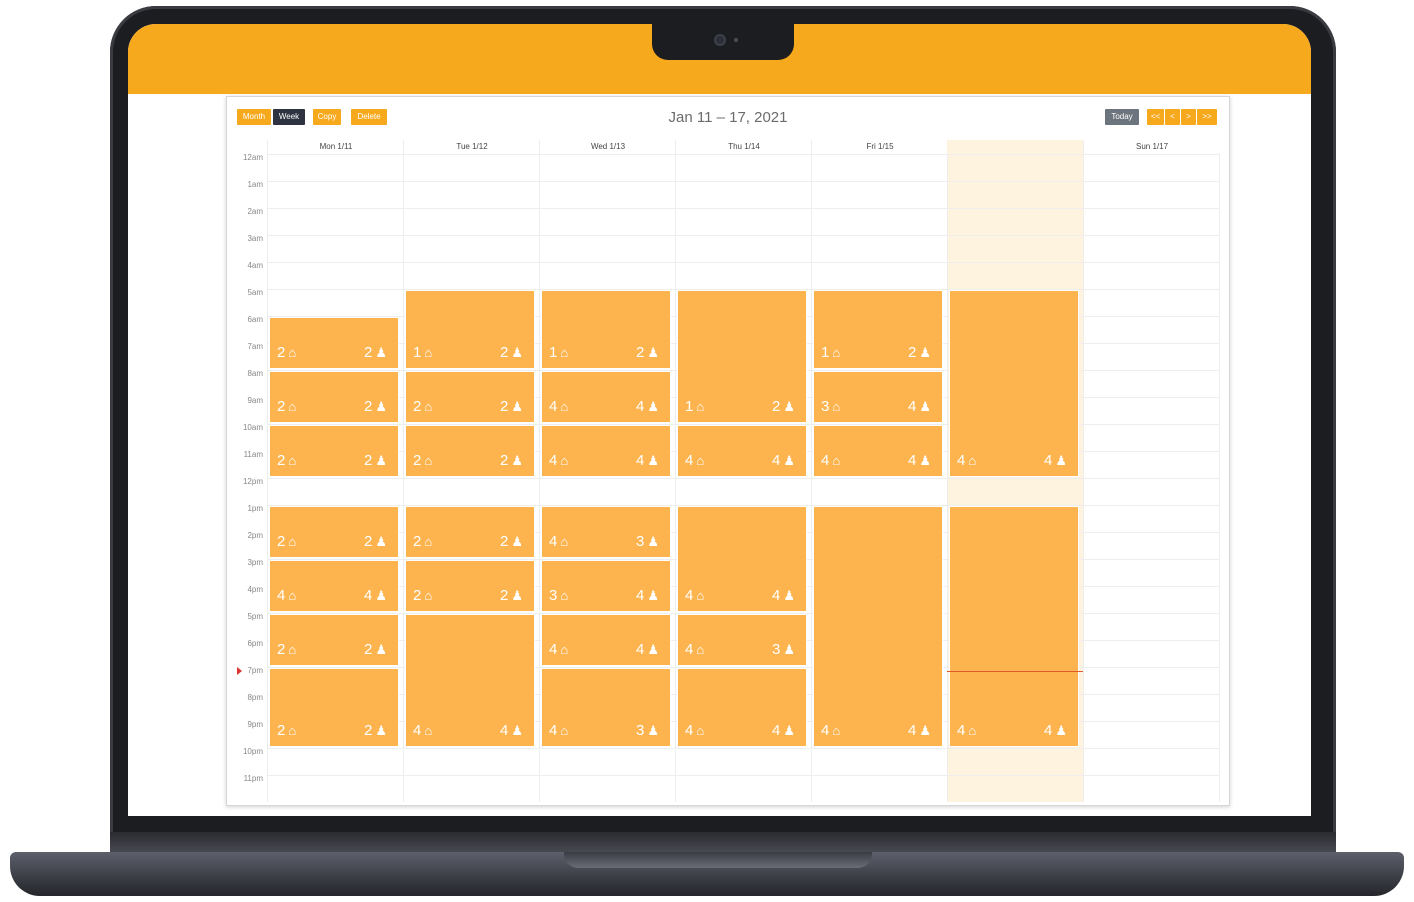  What do you see at coordinates (255, 265) in the screenshot?
I see `hour-label: 4am` at bounding box center [255, 265].